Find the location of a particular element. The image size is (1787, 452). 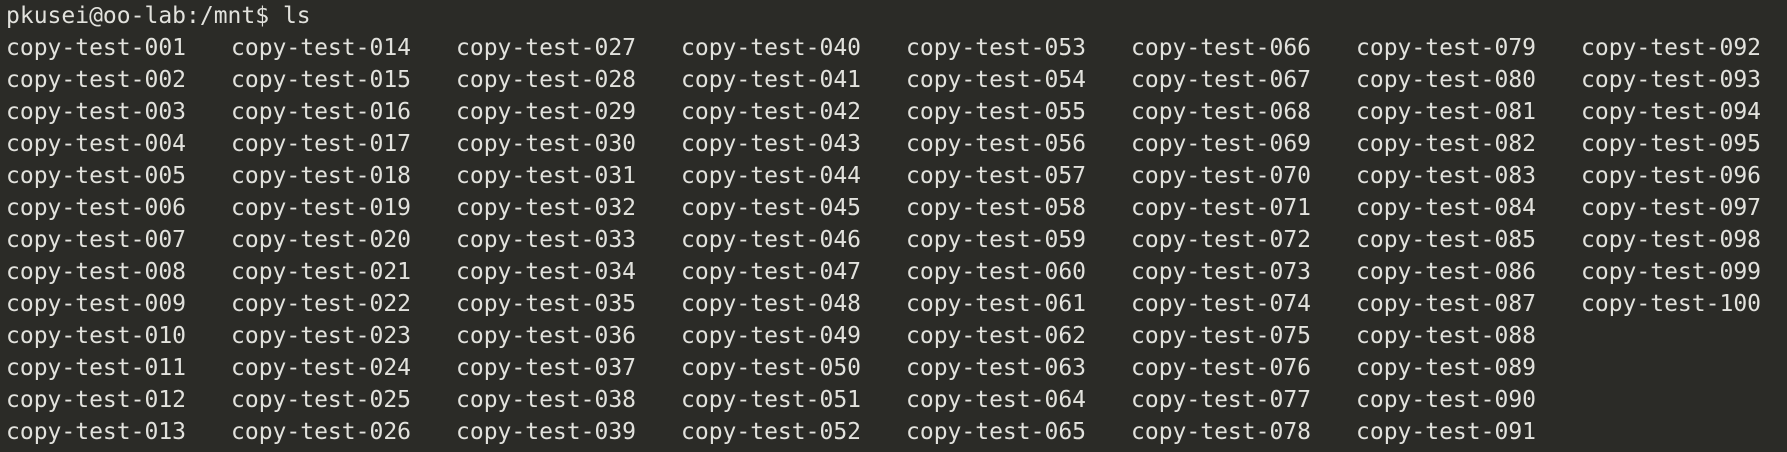

file-entry: copy-test-073 is located at coordinates (1221, 272).